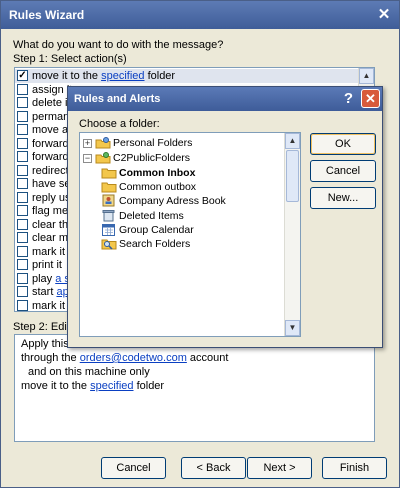  I want to click on scroll-thumb, so click(292, 176).